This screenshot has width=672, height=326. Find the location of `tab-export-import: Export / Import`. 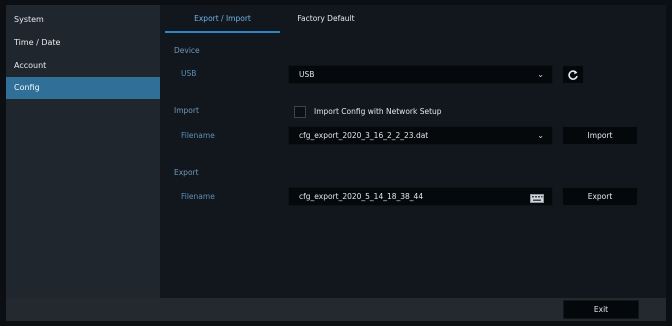

tab-export-import: Export / Import is located at coordinates (222, 19).